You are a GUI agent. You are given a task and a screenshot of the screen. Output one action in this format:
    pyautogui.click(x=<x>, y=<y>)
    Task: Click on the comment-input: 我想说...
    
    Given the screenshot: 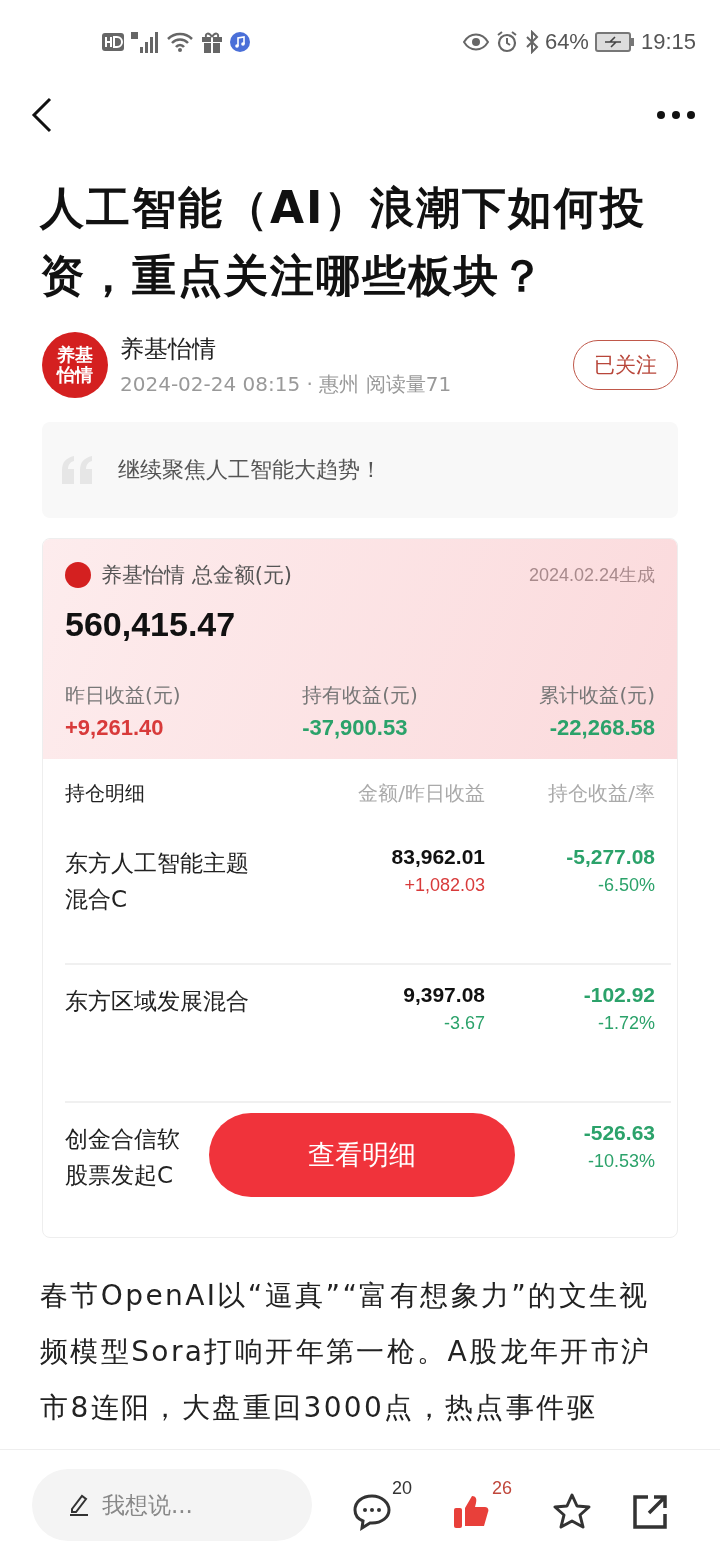 What is the action you would take?
    pyautogui.click(x=192, y=1505)
    